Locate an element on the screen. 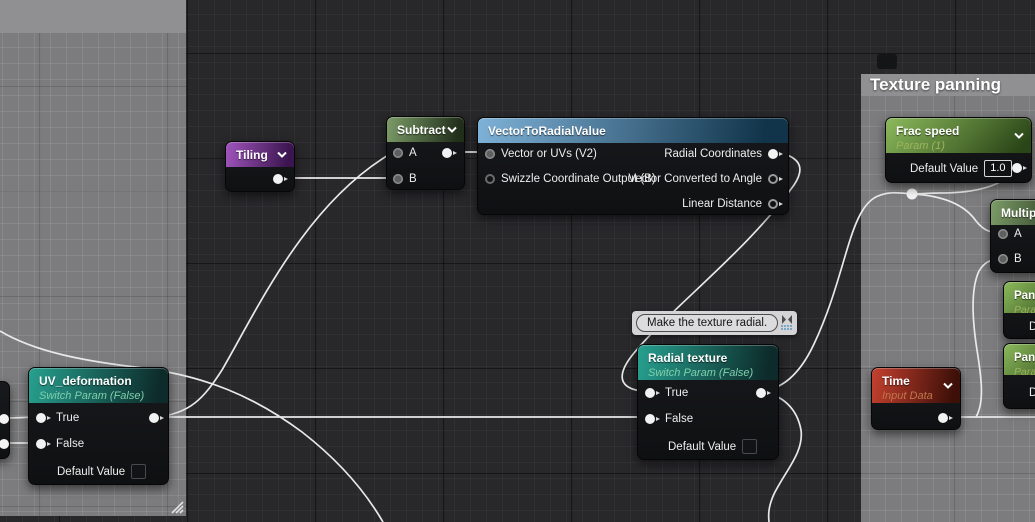 This screenshot has height=522, width=1035. node-time: Time Input Data is located at coordinates (916, 398).